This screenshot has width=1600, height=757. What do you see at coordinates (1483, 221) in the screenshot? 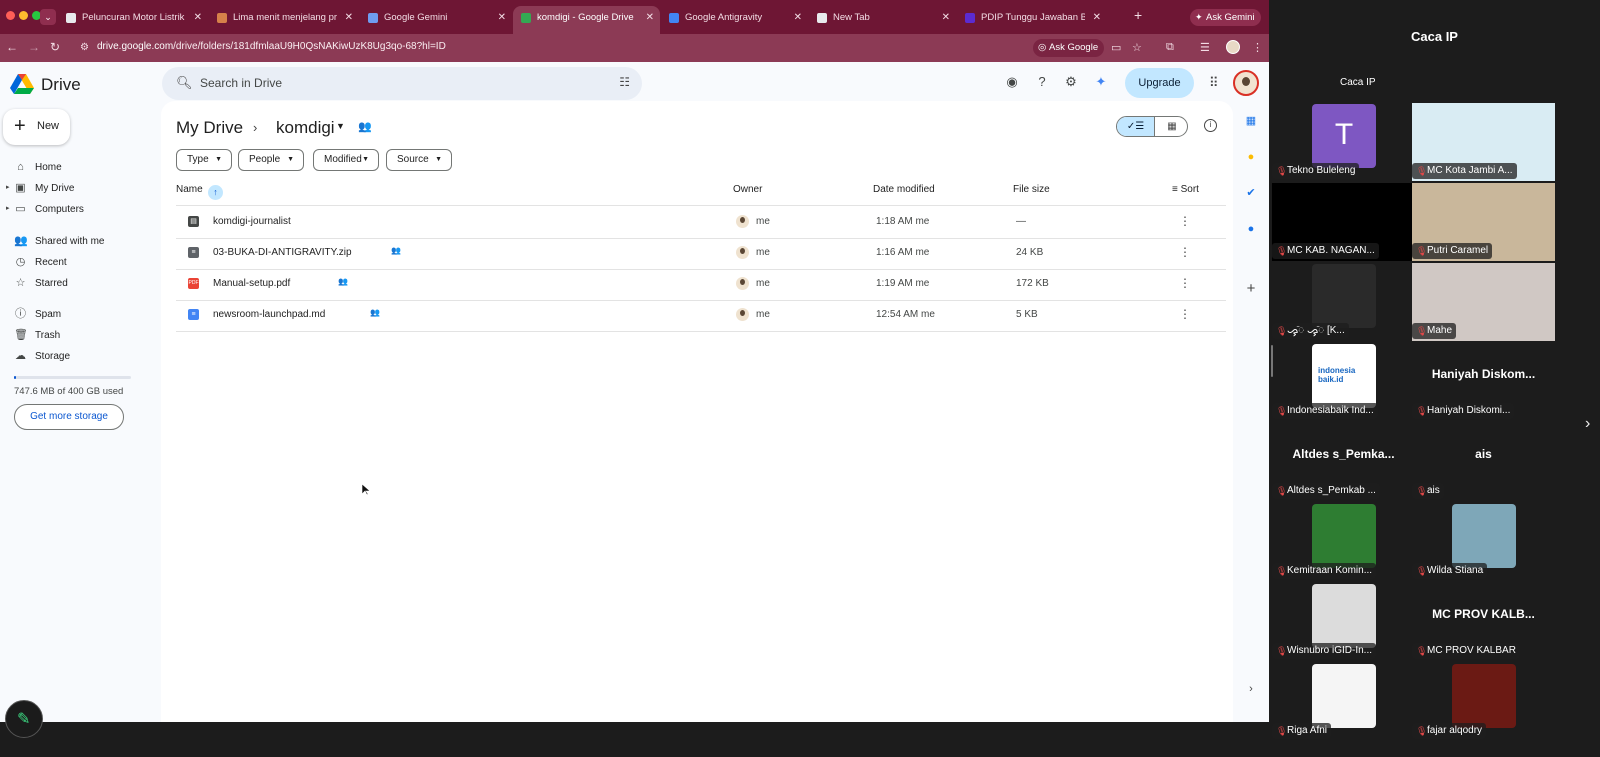
I see `participant-tile: 🎙︎ Putri Caramel` at bounding box center [1483, 221].